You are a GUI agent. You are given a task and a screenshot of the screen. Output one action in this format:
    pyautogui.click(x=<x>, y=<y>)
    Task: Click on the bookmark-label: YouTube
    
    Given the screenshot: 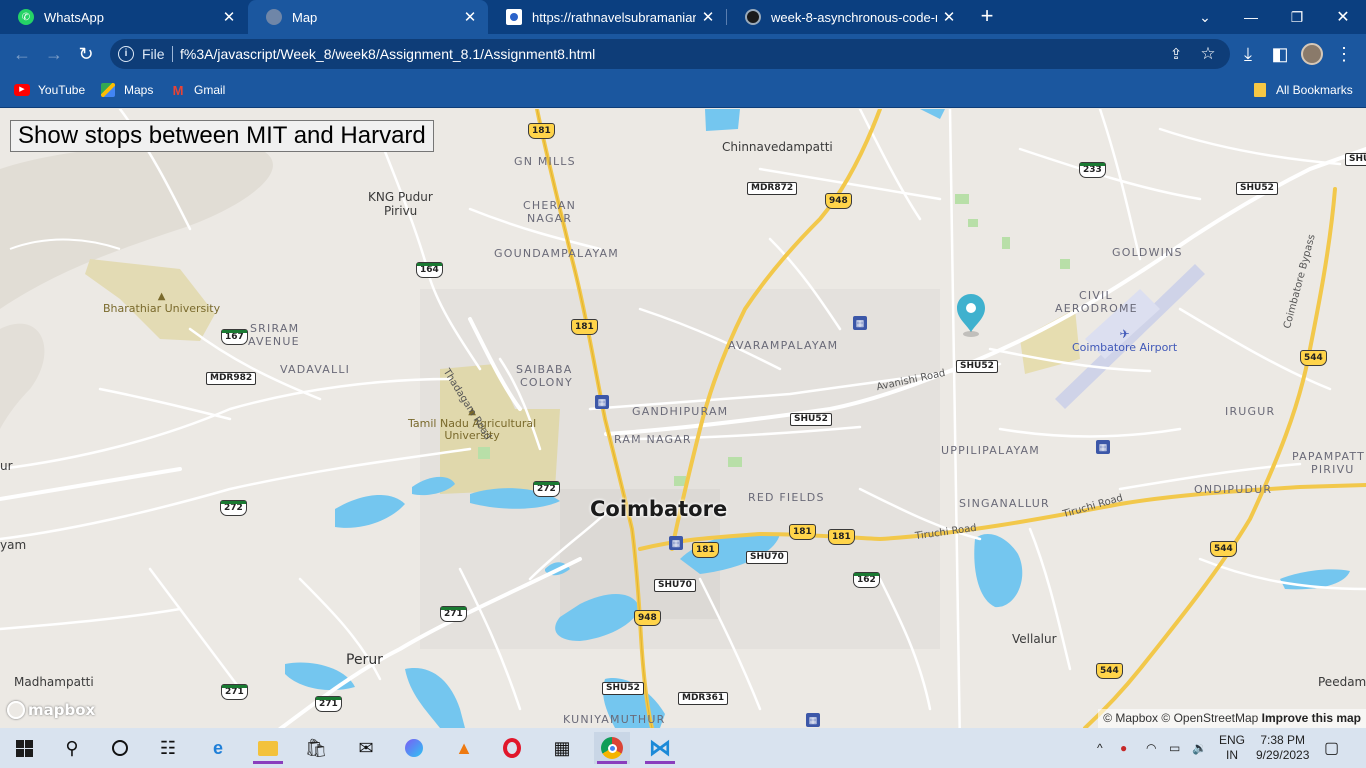 What is the action you would take?
    pyautogui.click(x=62, y=90)
    